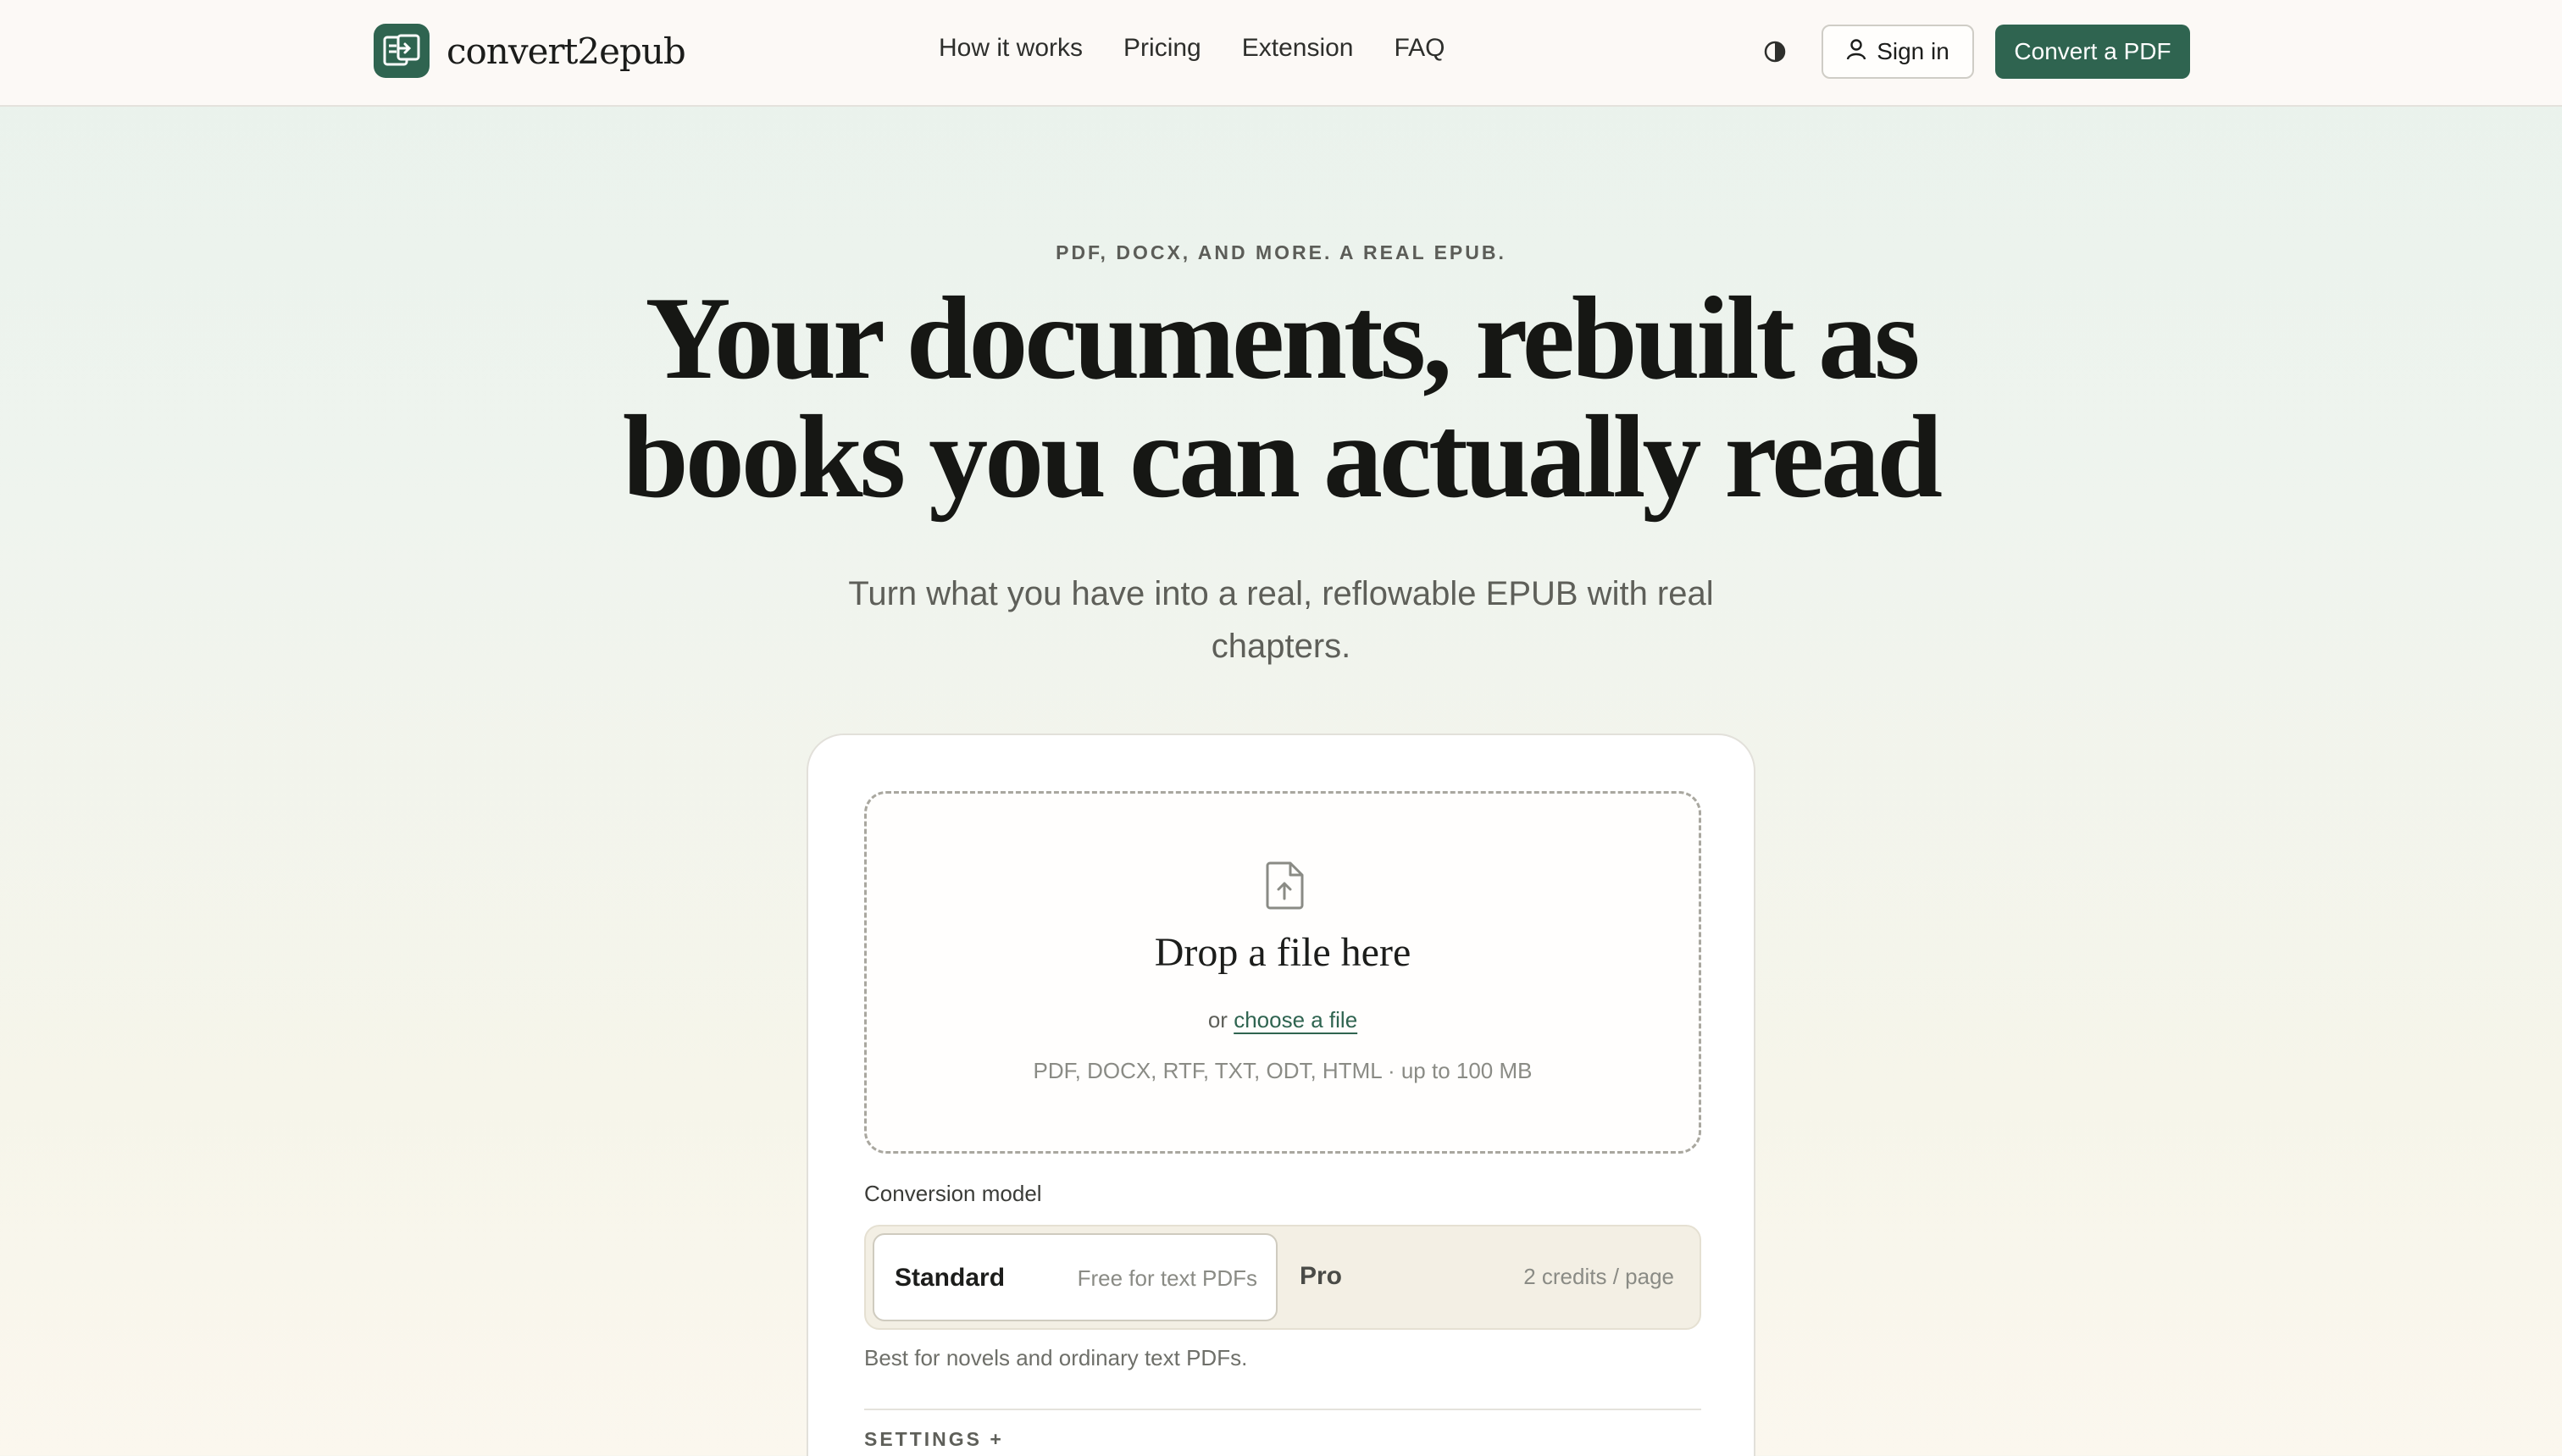 Image resolution: width=2562 pixels, height=1456 pixels. Describe the element at coordinates (1298, 48) in the screenshot. I see `nav-extension: Extension` at that location.